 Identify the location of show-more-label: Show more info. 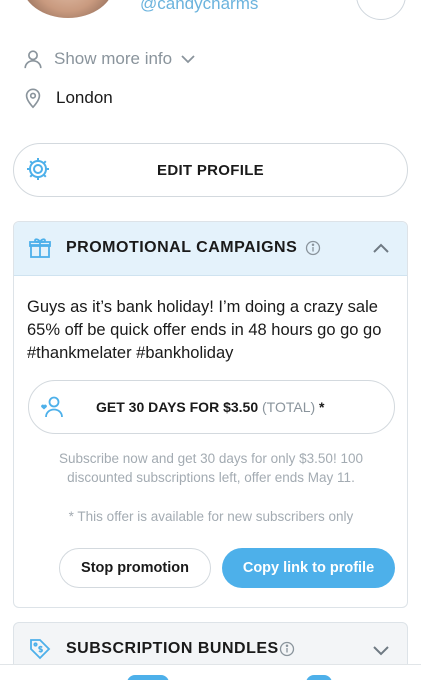
(113, 58).